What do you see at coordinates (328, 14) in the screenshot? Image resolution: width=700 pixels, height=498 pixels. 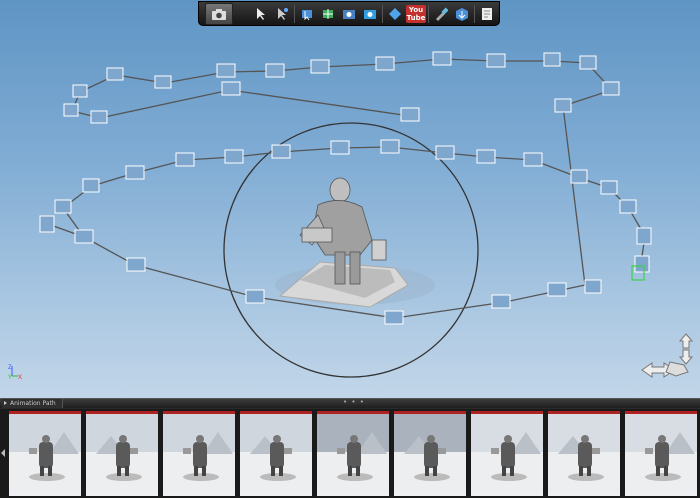 I see `move-camera-icon` at bounding box center [328, 14].